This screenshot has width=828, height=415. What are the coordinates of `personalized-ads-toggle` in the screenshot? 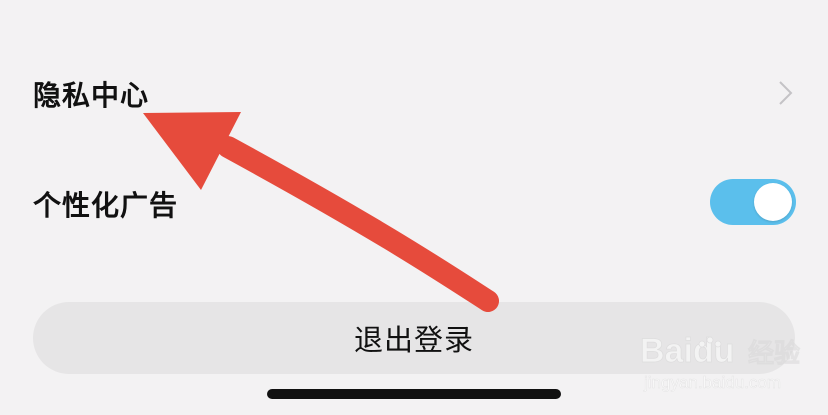 It's located at (753, 202).